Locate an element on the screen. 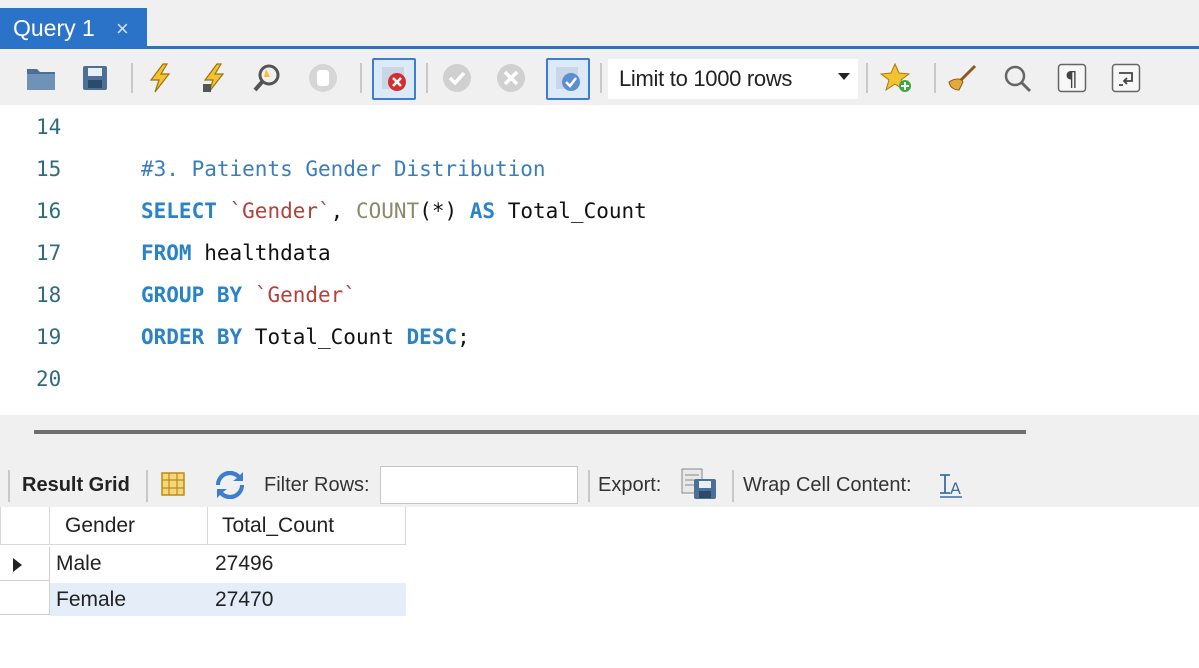 This screenshot has height=668, width=1199. limit-rows-select: Limit to 1000 rows is located at coordinates (733, 79).